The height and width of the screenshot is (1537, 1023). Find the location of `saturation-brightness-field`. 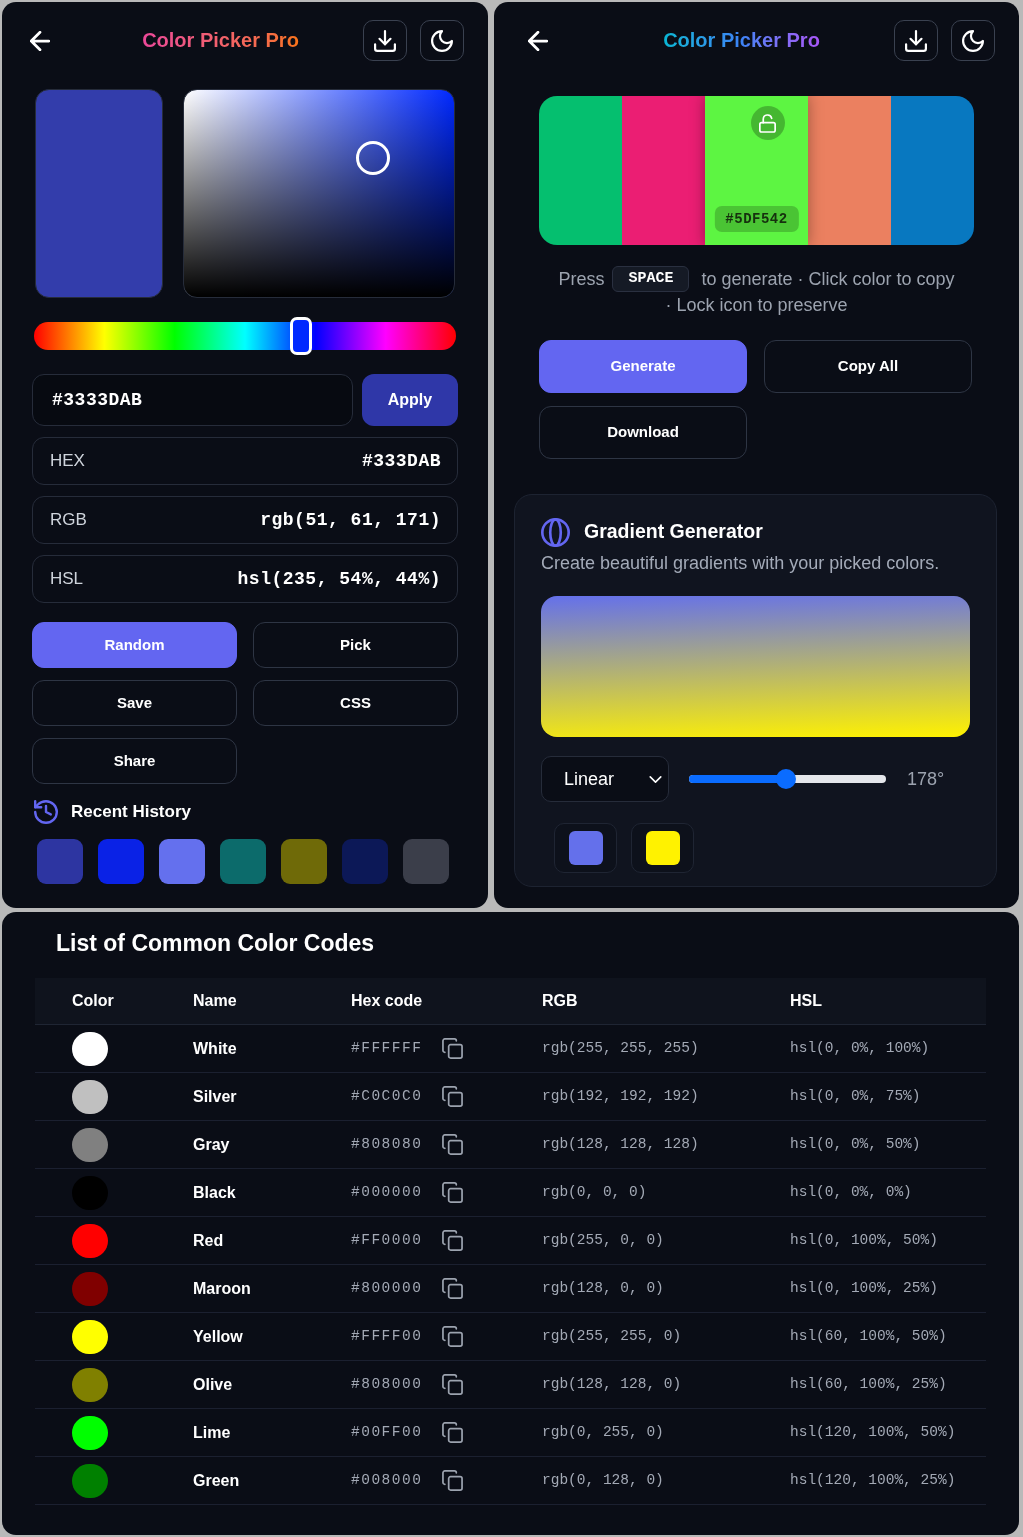

saturation-brightness-field is located at coordinates (319, 193).